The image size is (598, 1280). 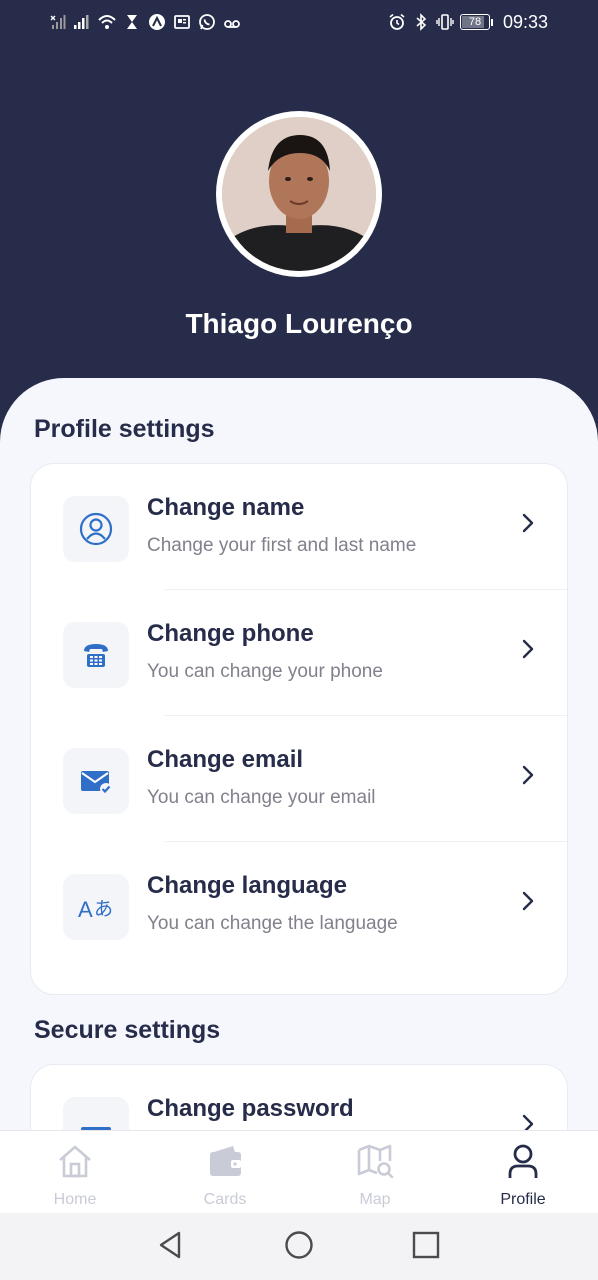 What do you see at coordinates (171, 1245) in the screenshot?
I see `back-icon` at bounding box center [171, 1245].